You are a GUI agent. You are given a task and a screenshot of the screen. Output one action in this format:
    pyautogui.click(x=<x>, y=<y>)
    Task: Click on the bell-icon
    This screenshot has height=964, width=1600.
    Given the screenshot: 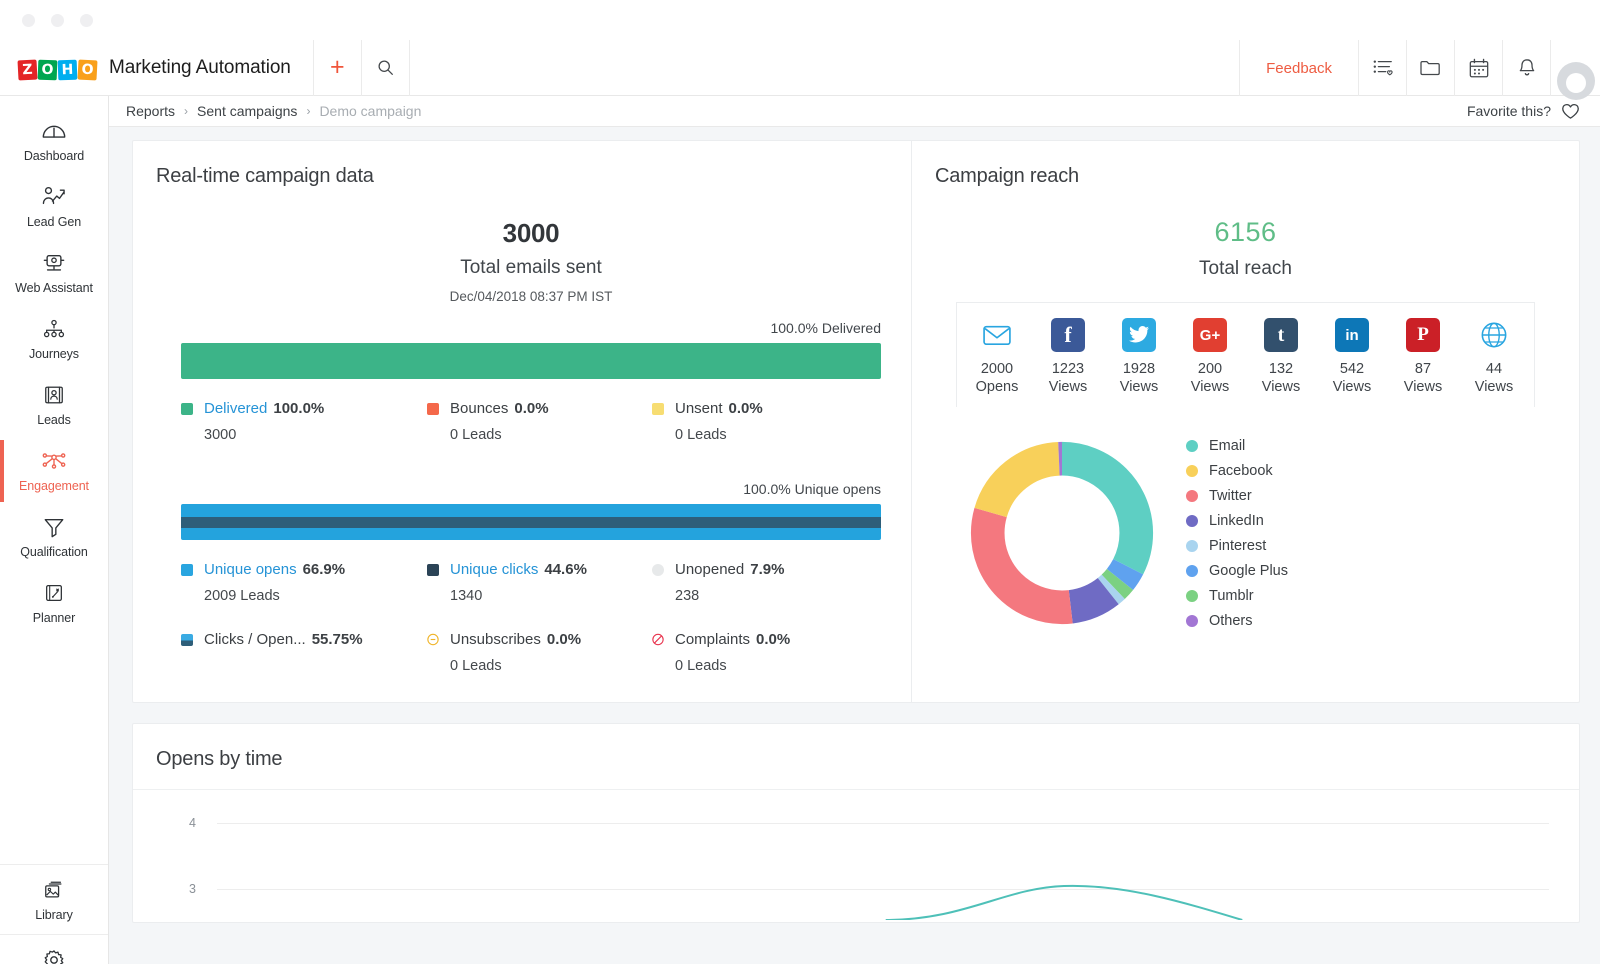 What is the action you would take?
    pyautogui.click(x=1526, y=67)
    